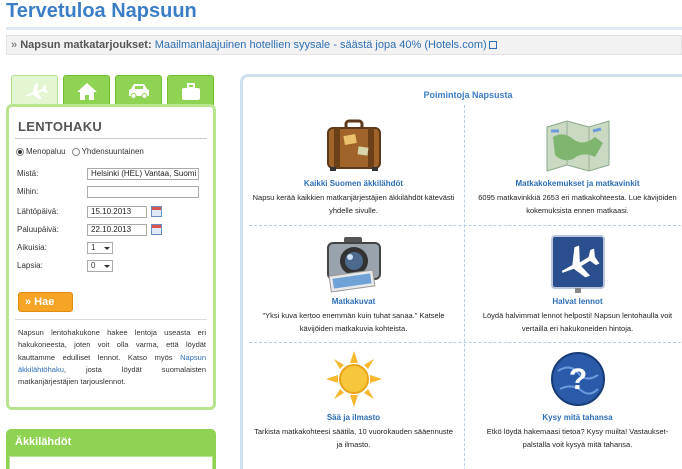 This screenshot has width=682, height=469. I want to click on to-label: Mihin:, so click(28, 191).